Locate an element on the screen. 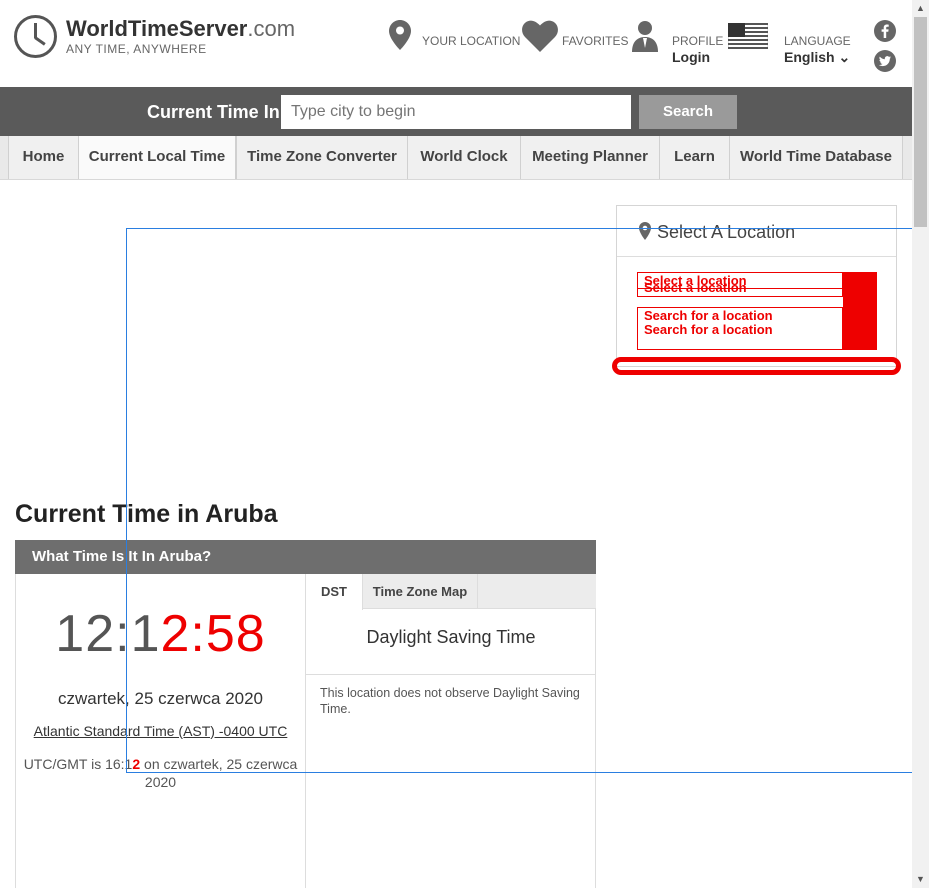 The height and width of the screenshot is (888, 929). tab-time-zone-map: Time Zone Map is located at coordinates (420, 591).